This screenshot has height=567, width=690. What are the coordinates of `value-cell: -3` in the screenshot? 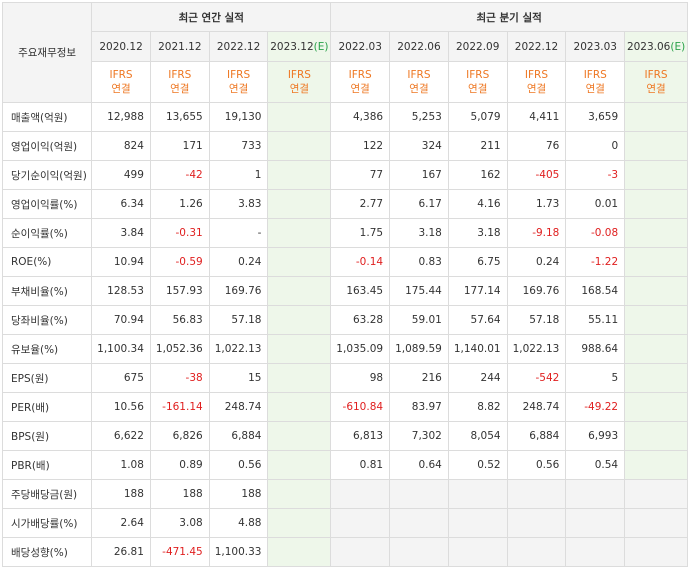 It's located at (595, 175).